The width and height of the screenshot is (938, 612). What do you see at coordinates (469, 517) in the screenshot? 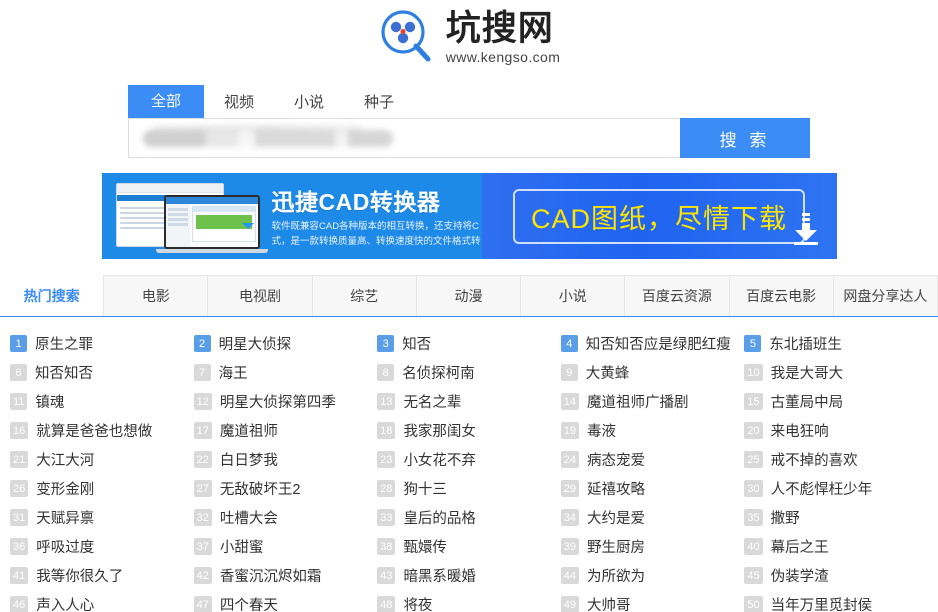
I see `hot-search-item: 33 皇后的品格` at bounding box center [469, 517].